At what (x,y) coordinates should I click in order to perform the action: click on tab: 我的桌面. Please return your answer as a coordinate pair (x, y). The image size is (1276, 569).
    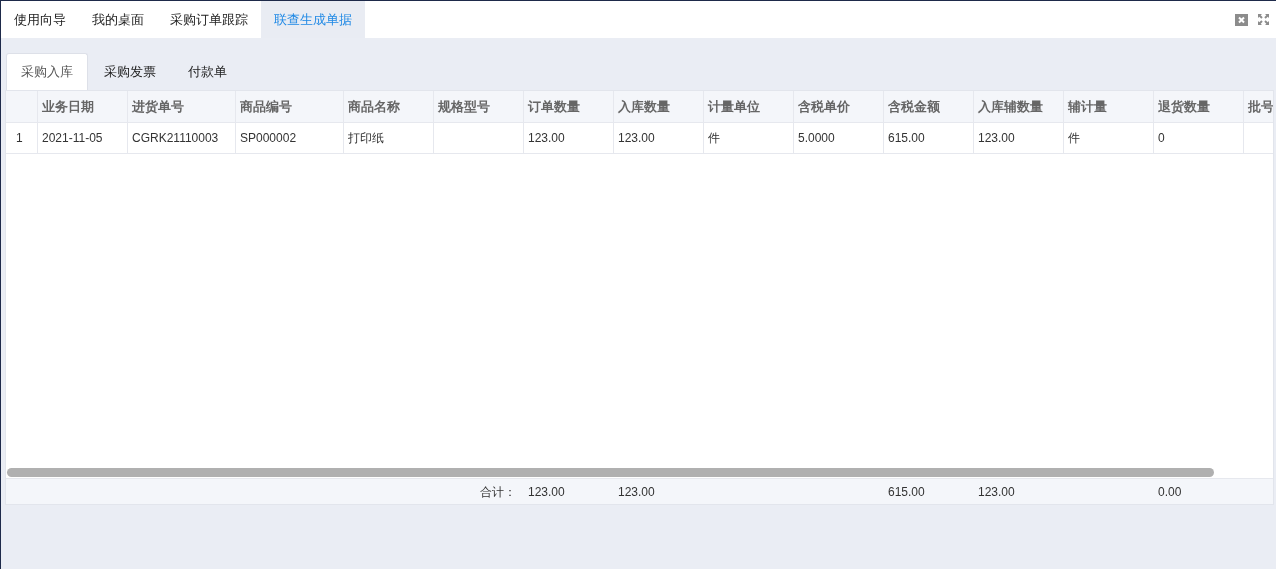
    Looking at the image, I should click on (118, 19).